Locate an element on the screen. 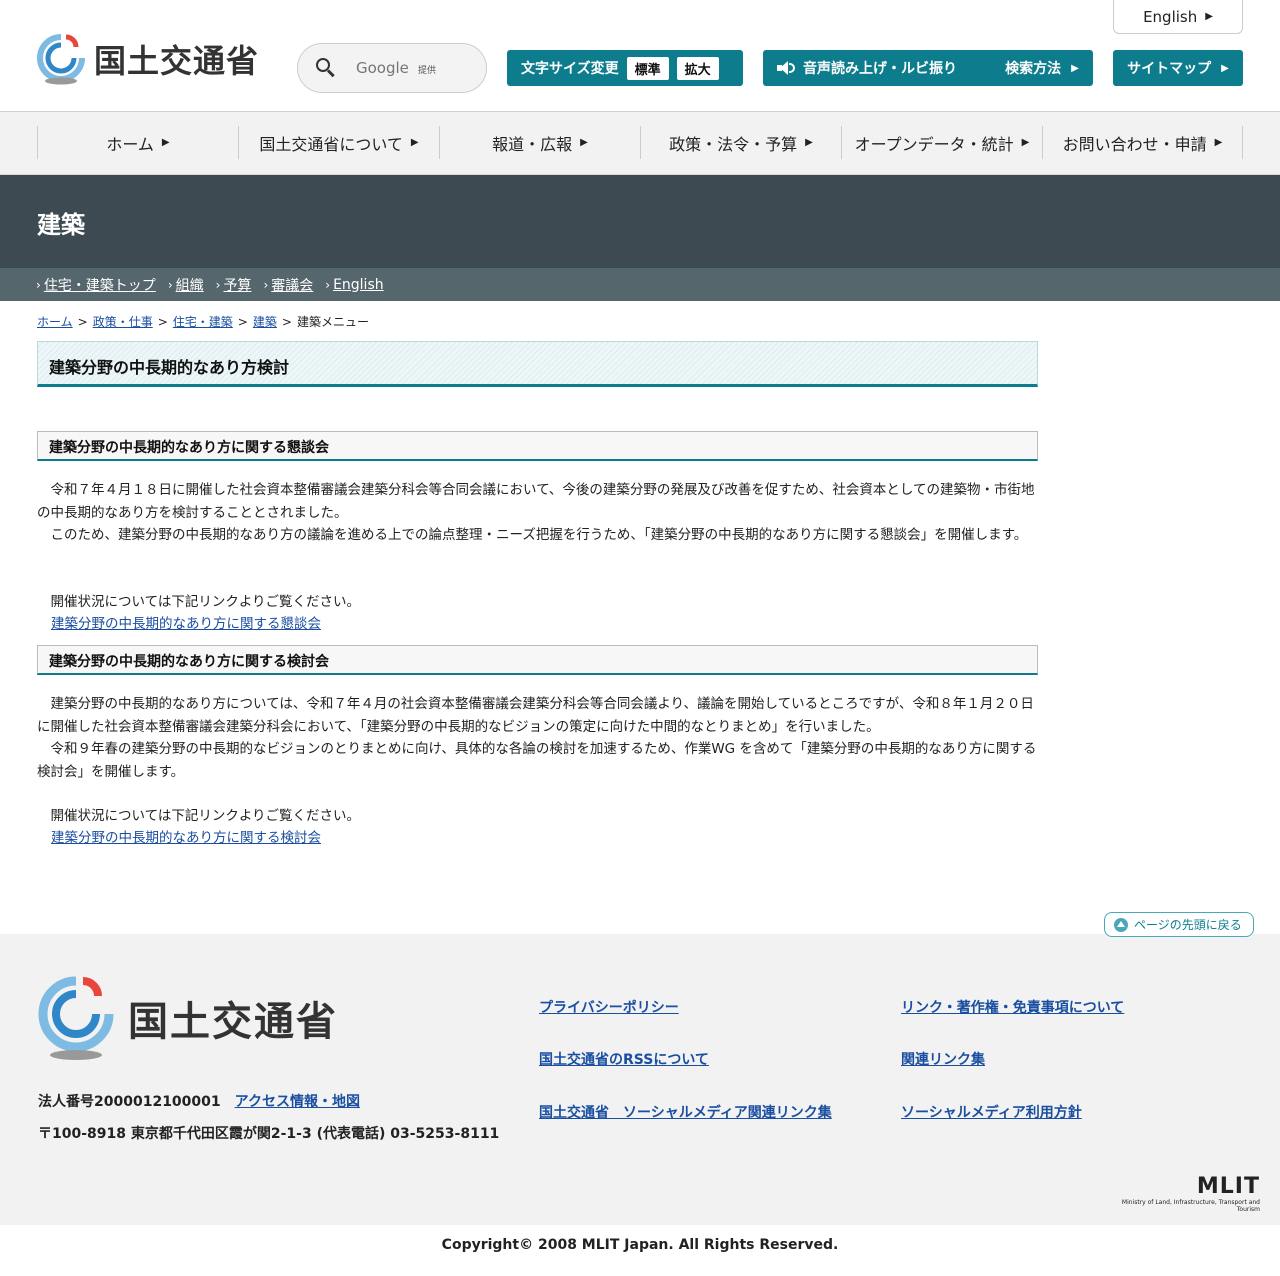 The height and width of the screenshot is (1276, 1280). search-box: 提供 is located at coordinates (392, 68).